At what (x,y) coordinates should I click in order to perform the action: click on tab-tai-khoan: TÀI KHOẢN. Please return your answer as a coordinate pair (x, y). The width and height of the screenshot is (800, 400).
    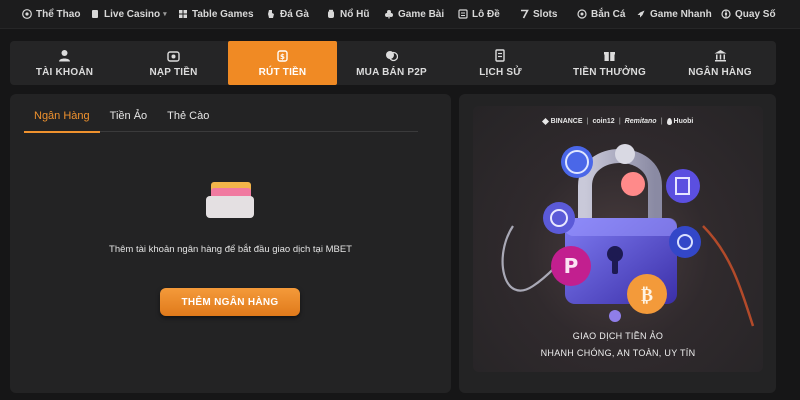
    Looking at the image, I should click on (64, 63).